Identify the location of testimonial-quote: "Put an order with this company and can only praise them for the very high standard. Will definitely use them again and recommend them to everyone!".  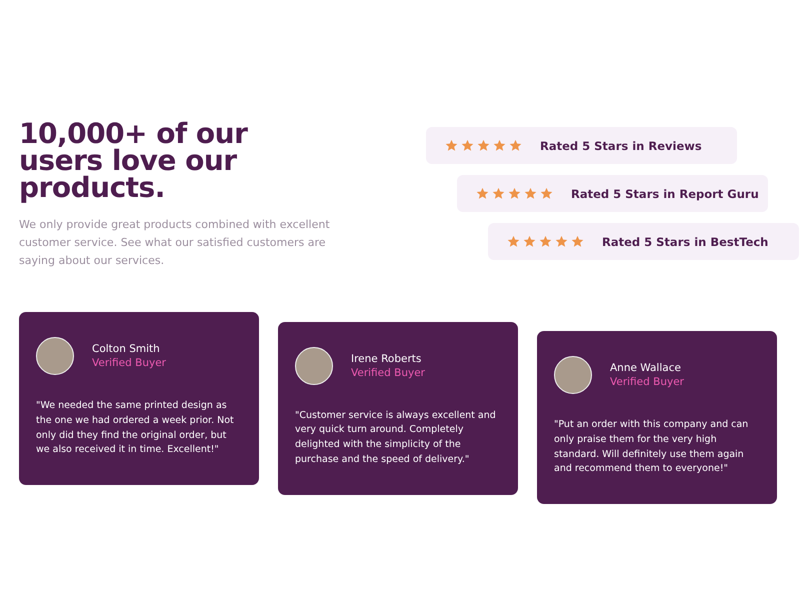
(652, 447).